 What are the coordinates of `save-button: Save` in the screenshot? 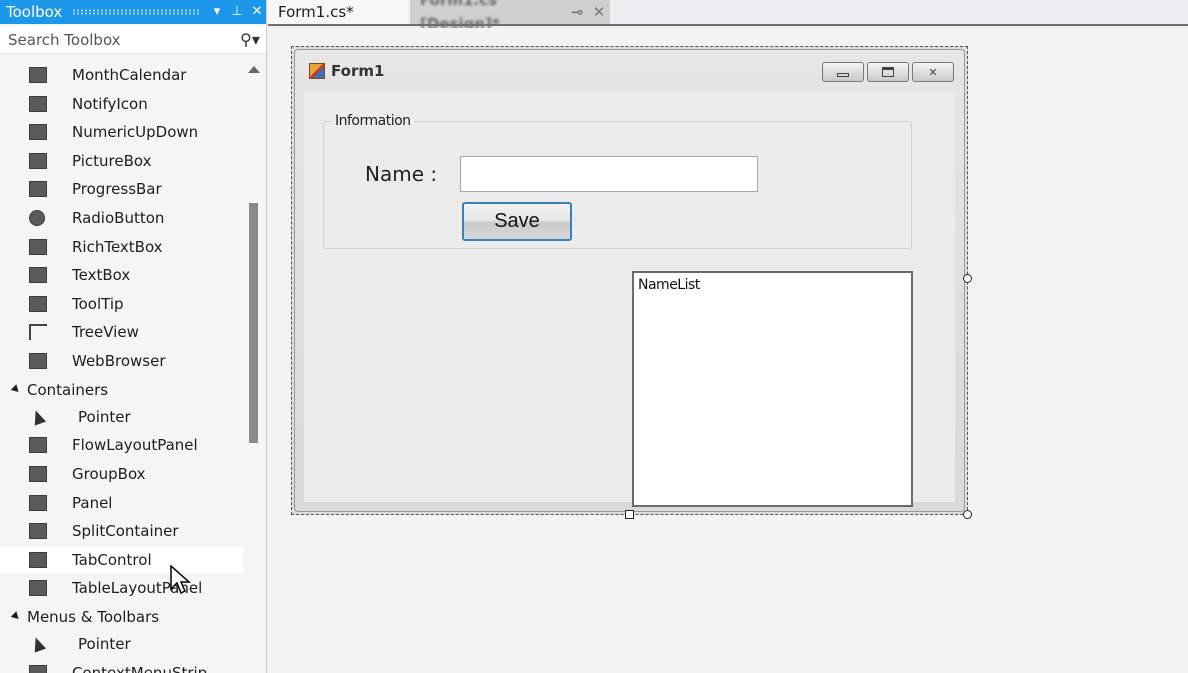 It's located at (517, 221).